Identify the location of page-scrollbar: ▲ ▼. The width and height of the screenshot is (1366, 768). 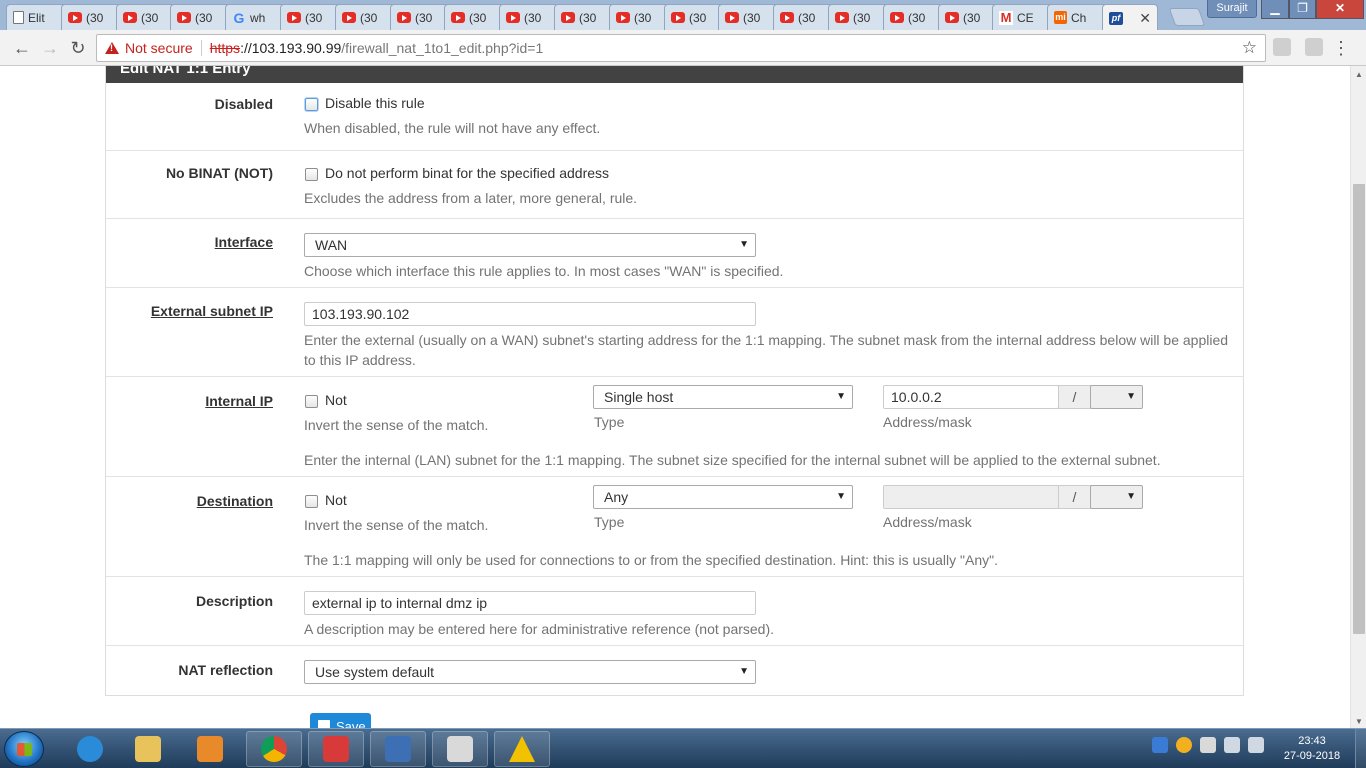
(1358, 397).